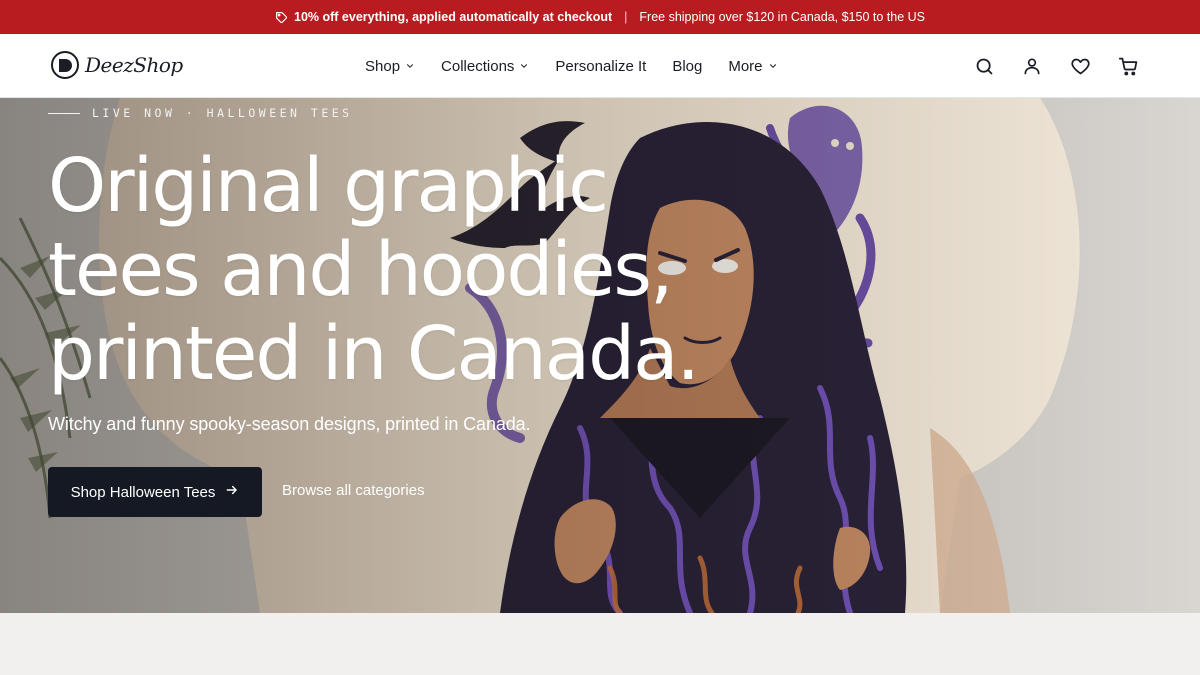 This screenshot has width=1200, height=675. Describe the element at coordinates (383, 66) in the screenshot. I see `nav-label: Shop` at that location.